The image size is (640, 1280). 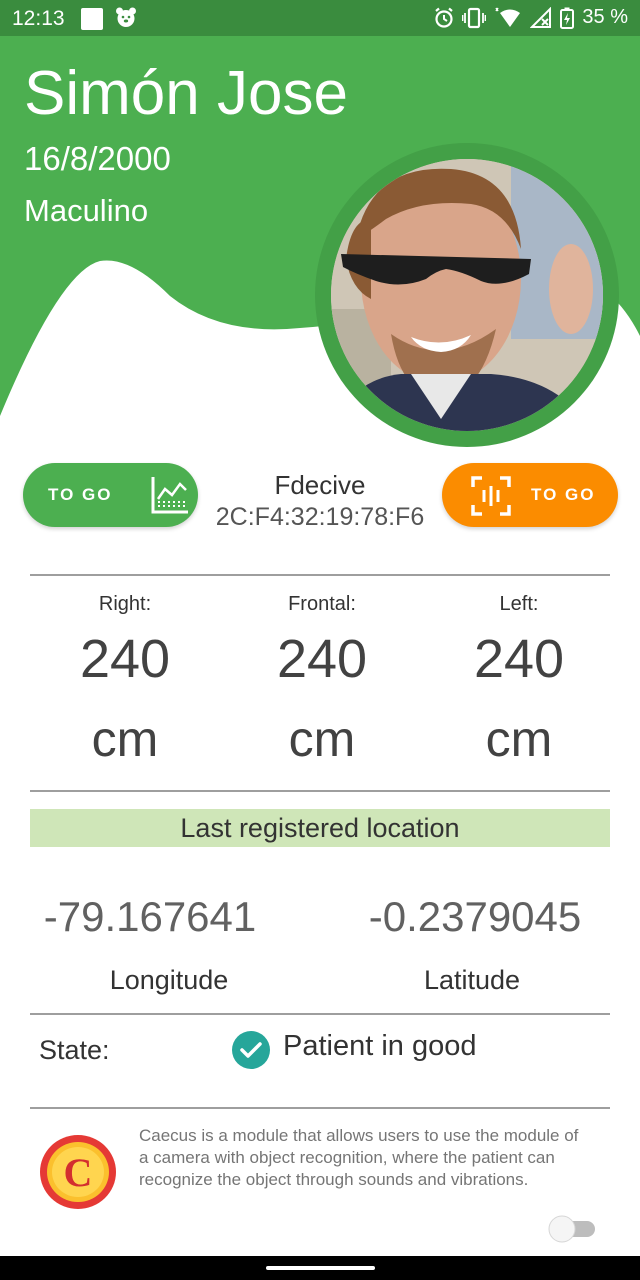 I want to click on device-title: Fdecive, so click(x=320, y=485).